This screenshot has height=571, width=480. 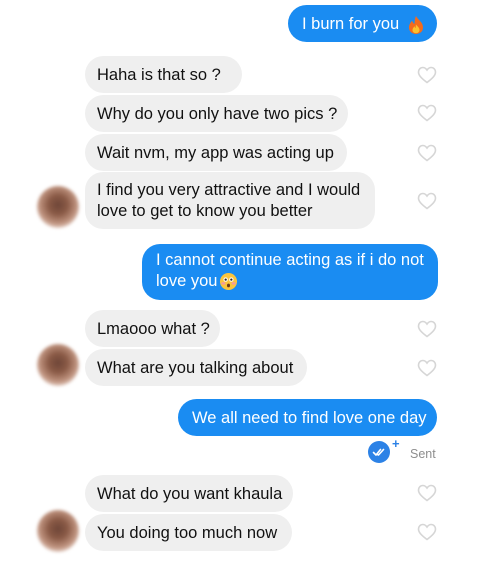 I want to click on received-message: What do you want khaula, so click(x=189, y=493).